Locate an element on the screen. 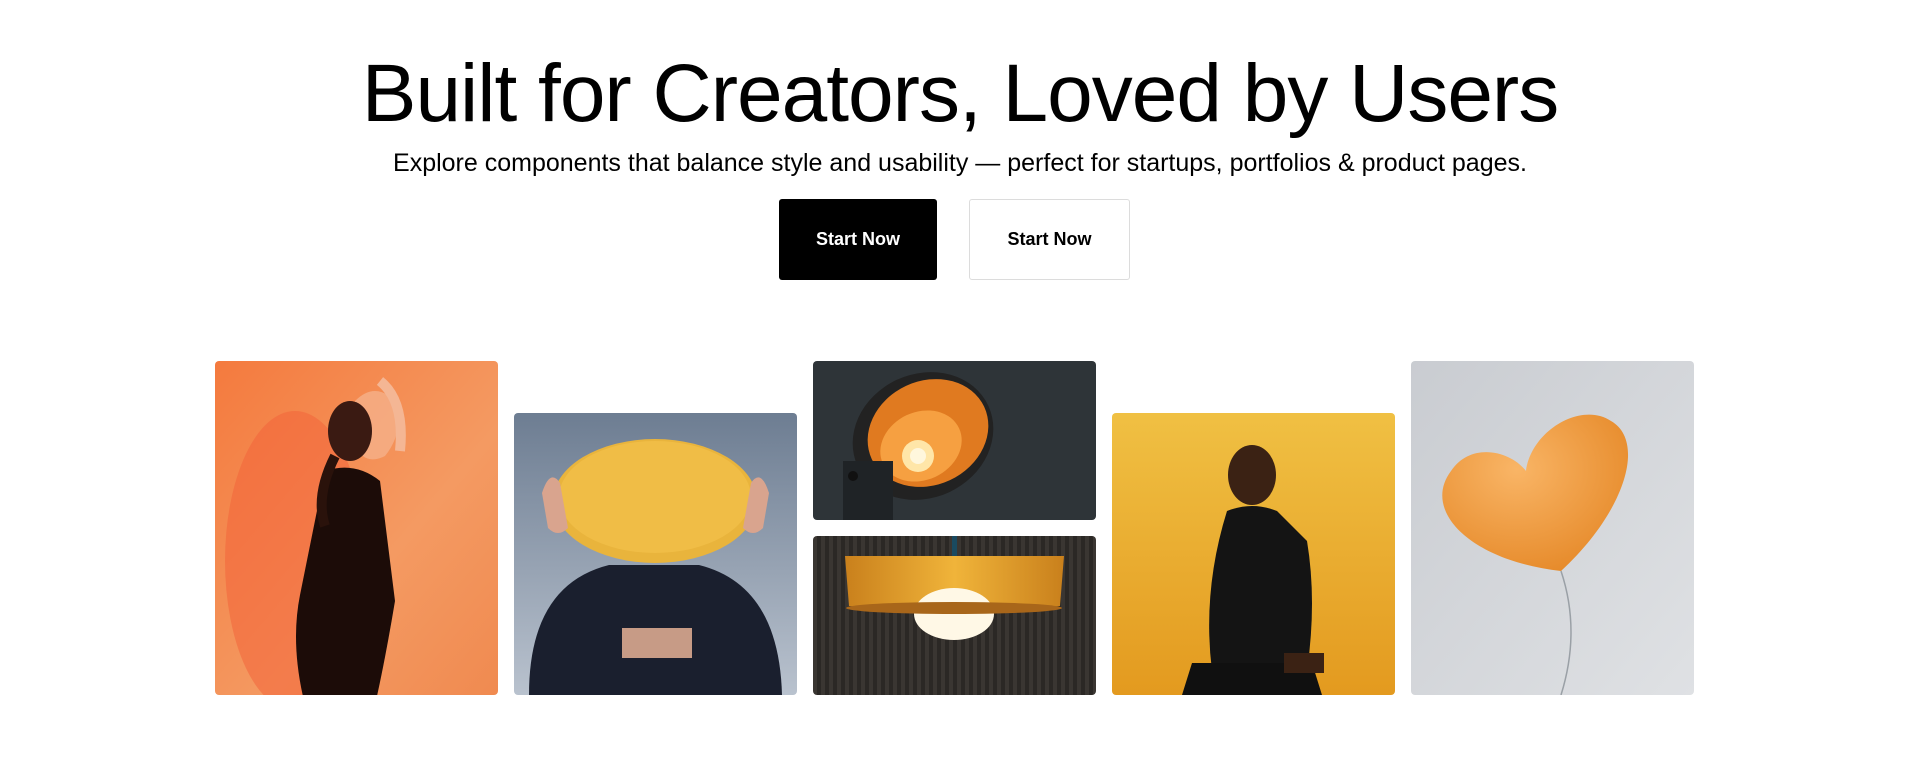 The width and height of the screenshot is (1920, 762). woman-orange-image is located at coordinates (356, 528).